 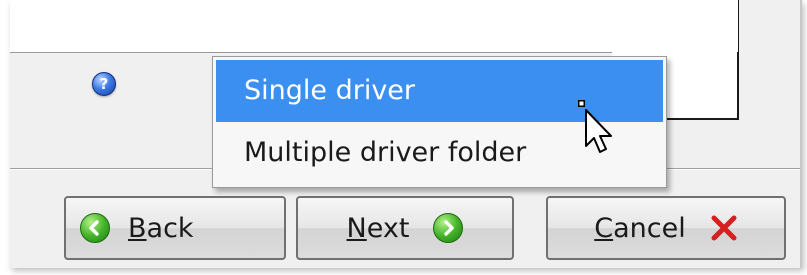 What do you see at coordinates (385, 152) in the screenshot?
I see `dropdown-item-label: Multiple driver folder` at bounding box center [385, 152].